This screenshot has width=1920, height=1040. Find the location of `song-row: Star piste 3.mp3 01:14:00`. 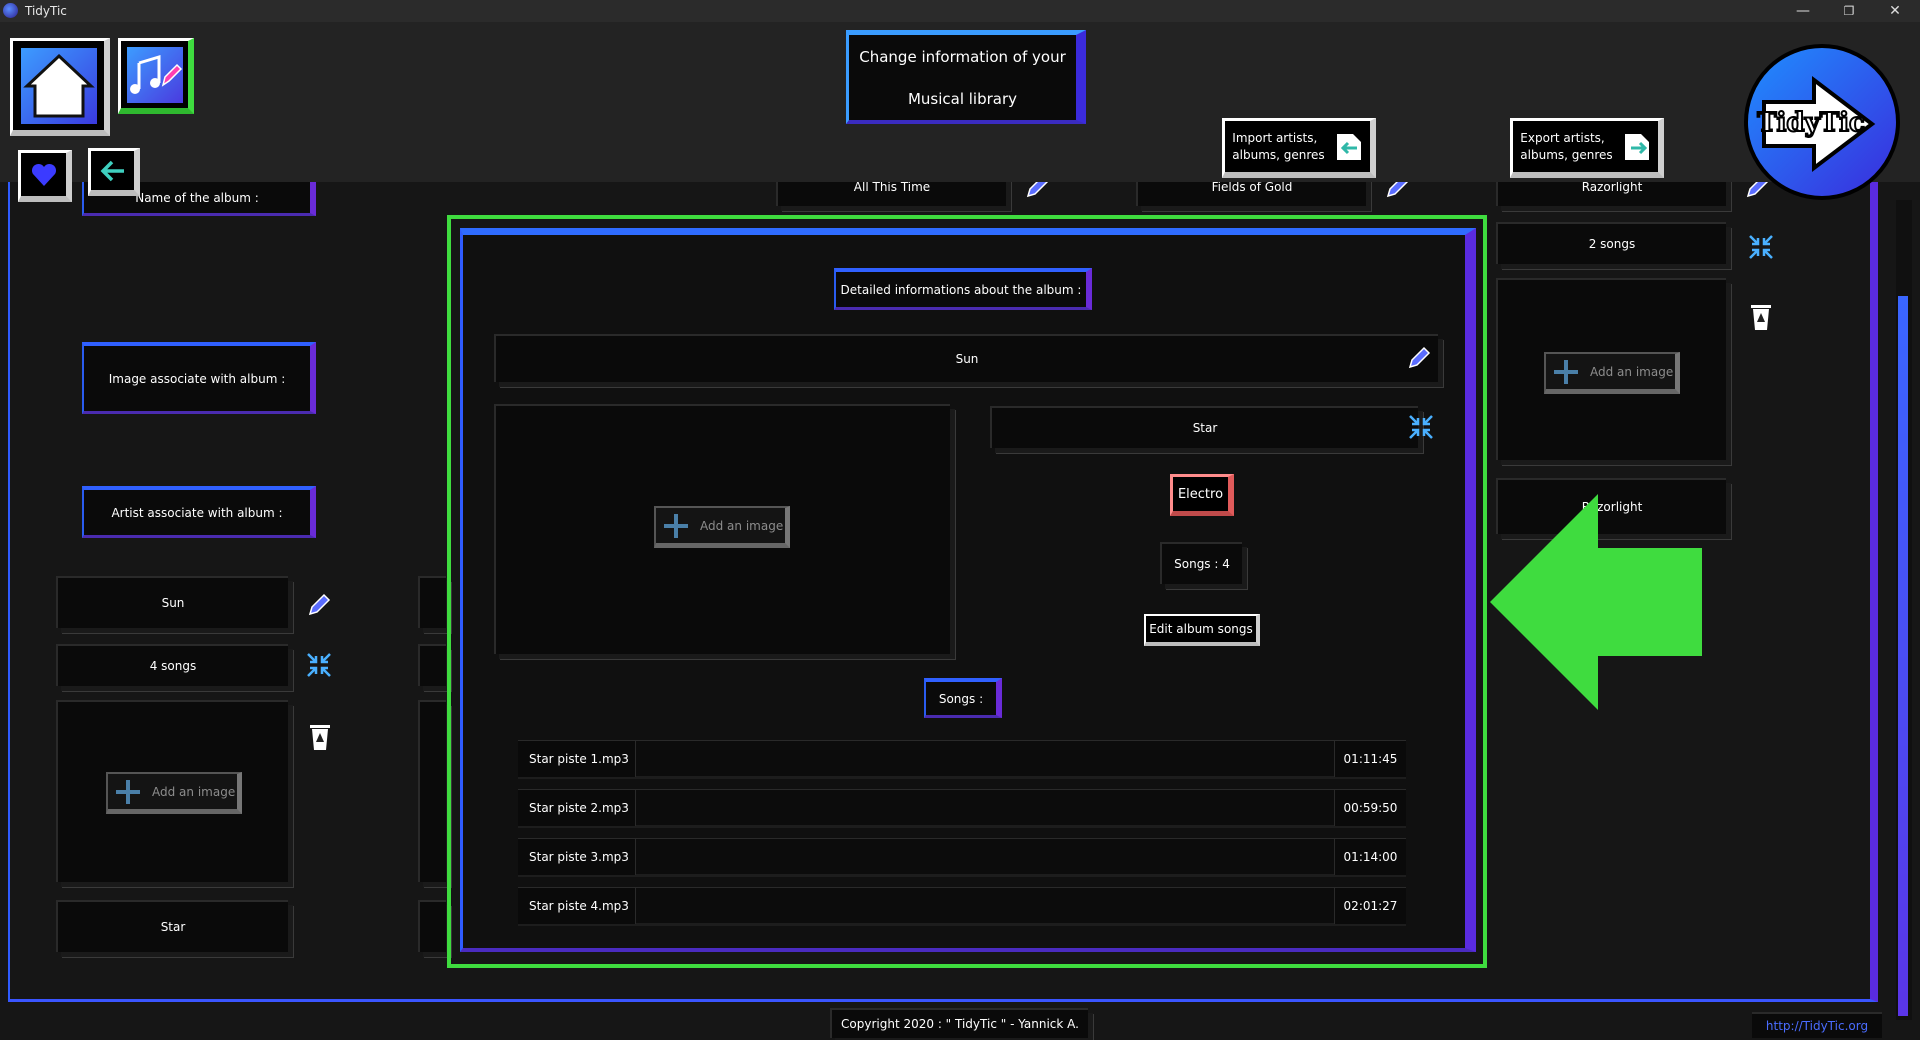

song-row: Star piste 3.mp3 01:14:00 is located at coordinates (962, 856).